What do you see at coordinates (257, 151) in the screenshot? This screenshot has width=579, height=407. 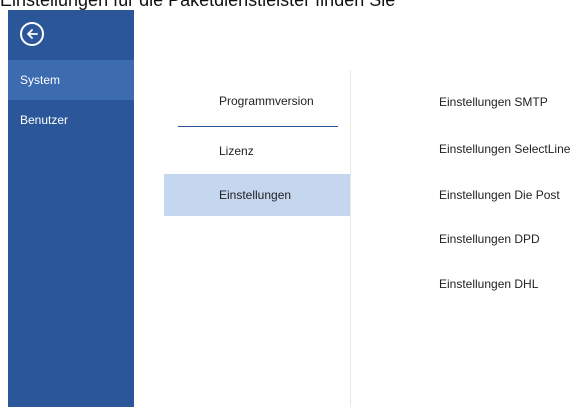 I see `menu-item-lizenz: Lizenz` at bounding box center [257, 151].